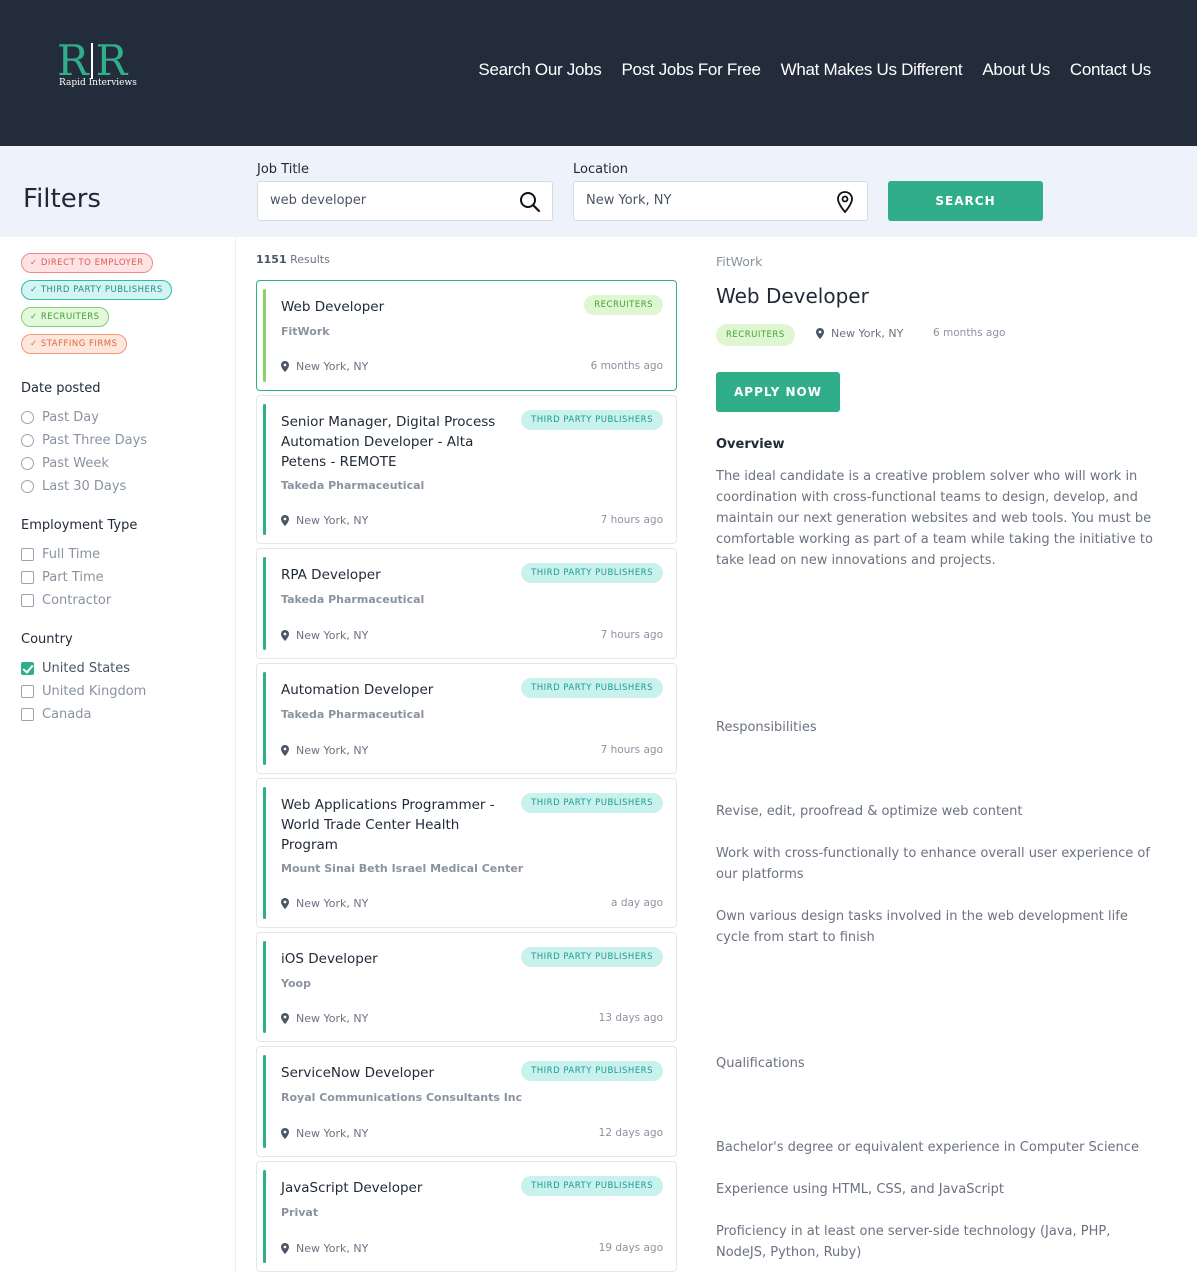 The height and width of the screenshot is (1273, 1197). I want to click on results-count: 1151 Results, so click(293, 259).